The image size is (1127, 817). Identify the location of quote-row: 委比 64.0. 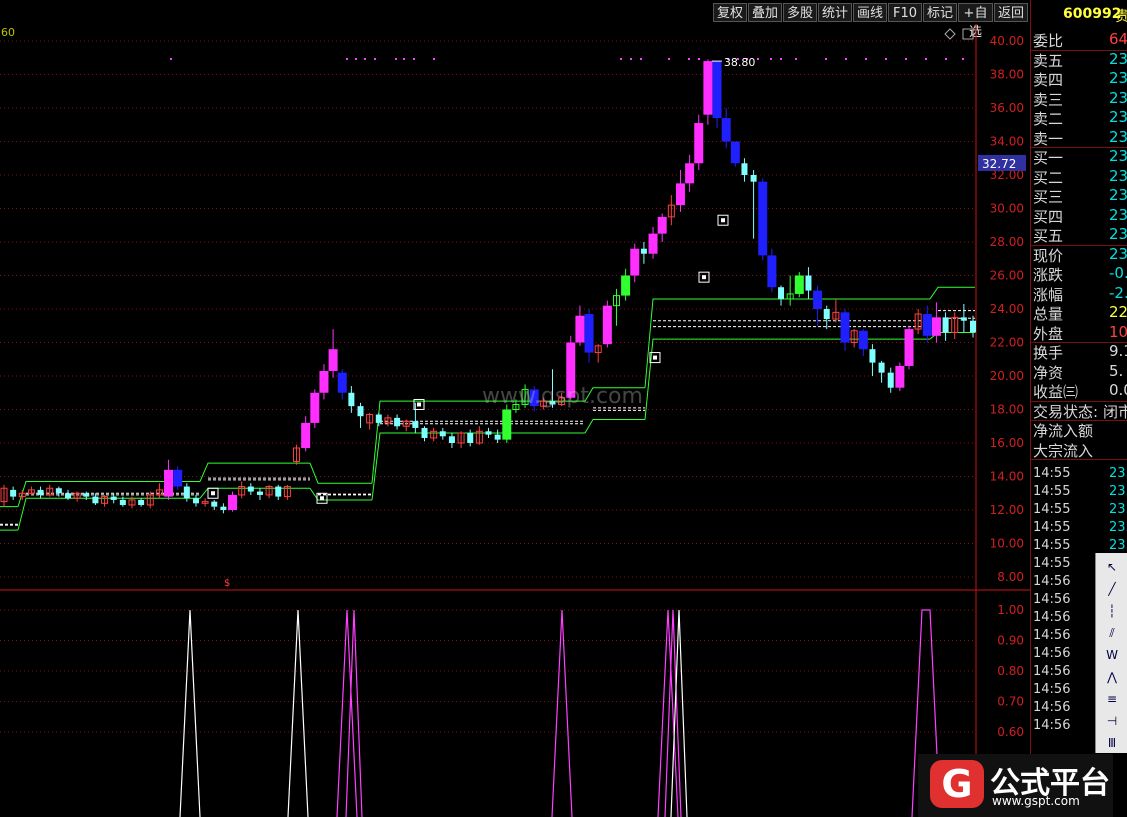
(1079, 40).